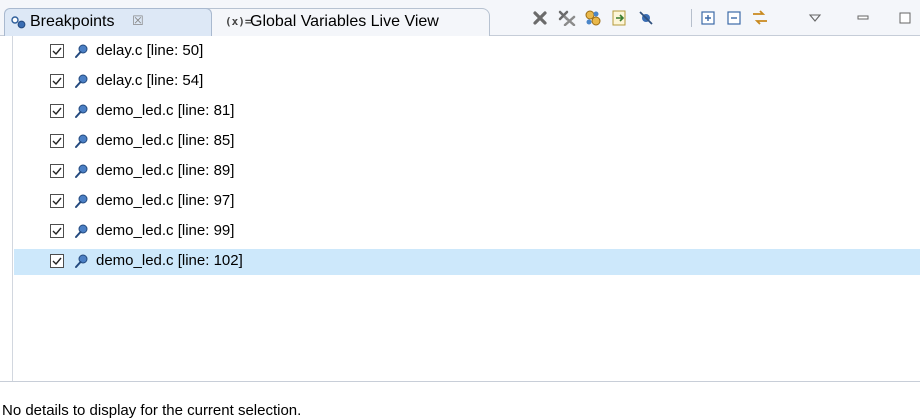 The height and width of the screenshot is (419, 920). Describe the element at coordinates (165, 140) in the screenshot. I see `breakpoint-label: demo_led.c [line: 85]` at that location.